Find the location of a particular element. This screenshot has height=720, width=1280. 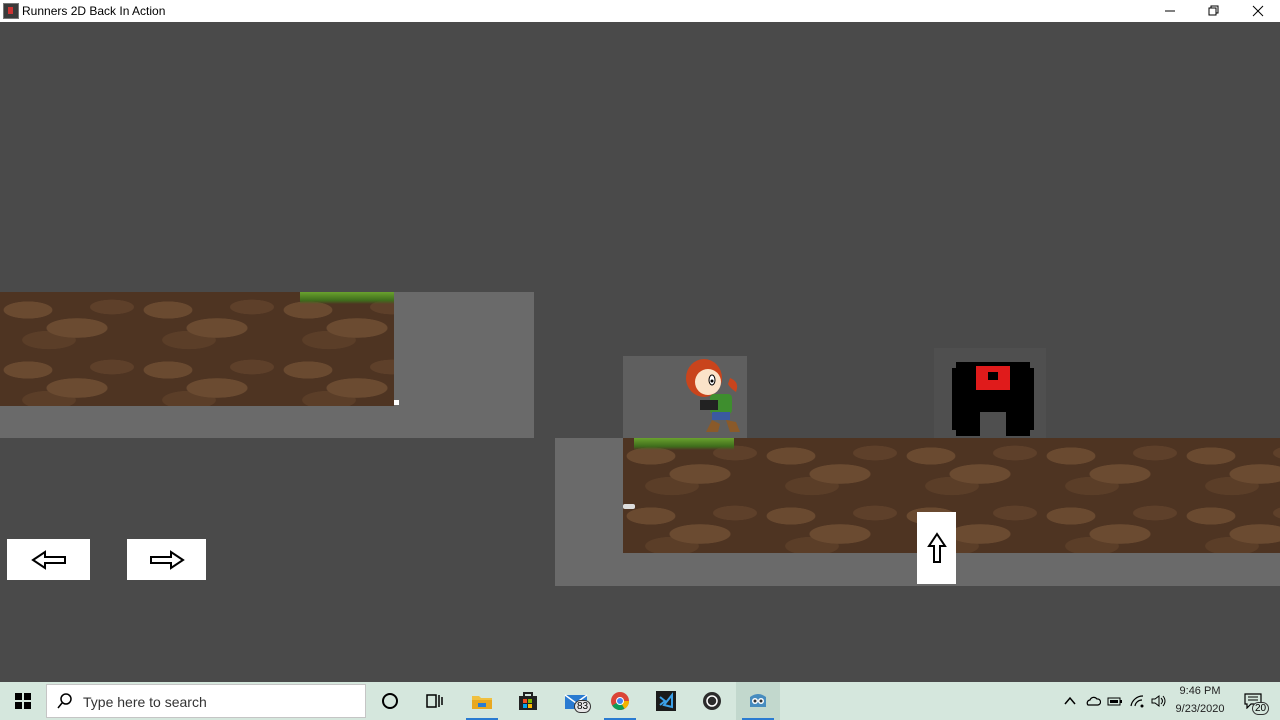

task-view-button is located at coordinates (434, 701).